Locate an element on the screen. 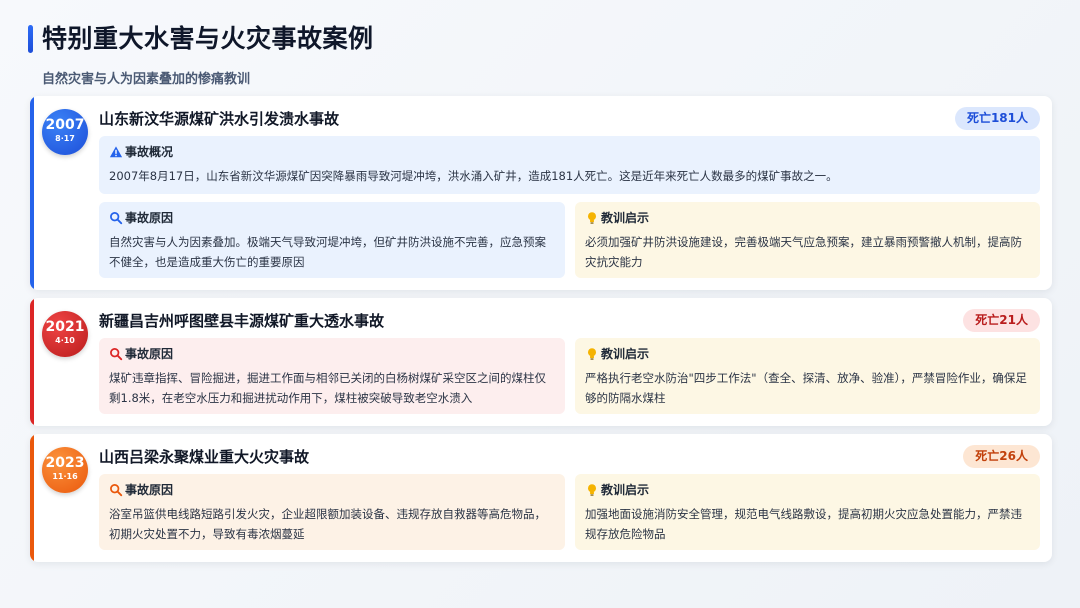 The image size is (1080, 608). case-title: 山东新汶华源煤矿洪水引发溃水事故 is located at coordinates (219, 119).